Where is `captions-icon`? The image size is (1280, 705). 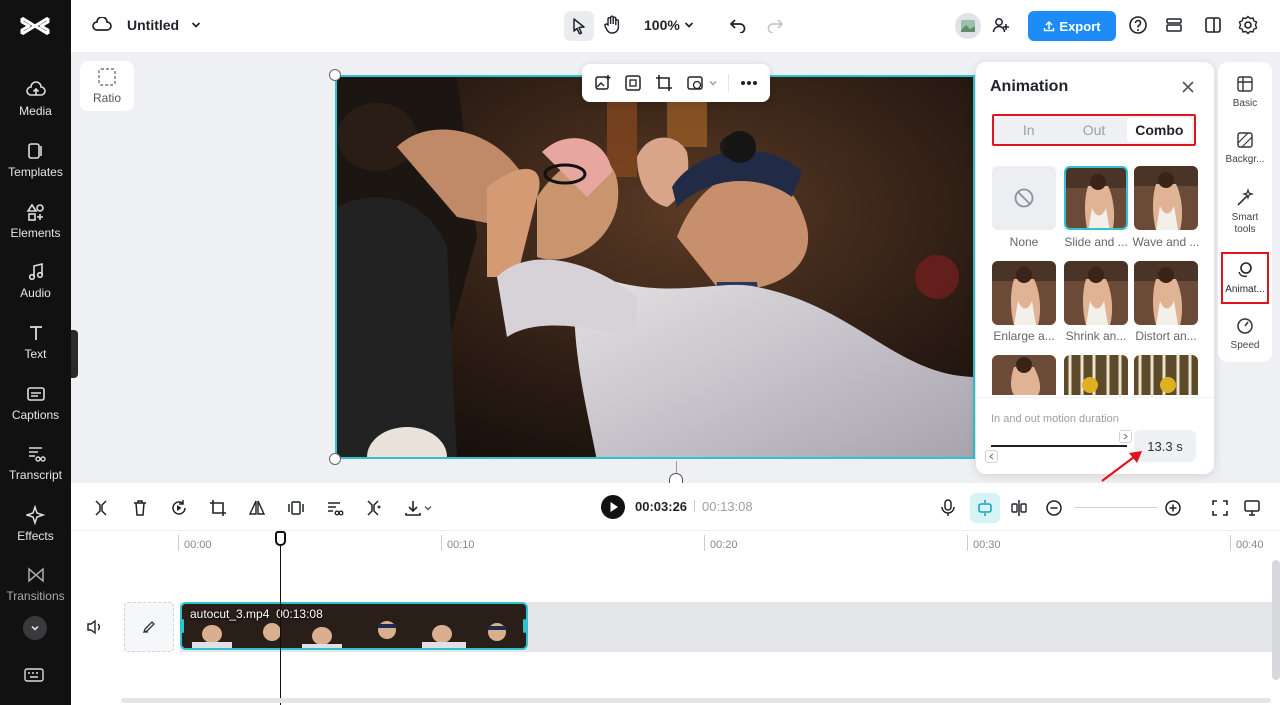
captions-icon is located at coordinates (35, 394).